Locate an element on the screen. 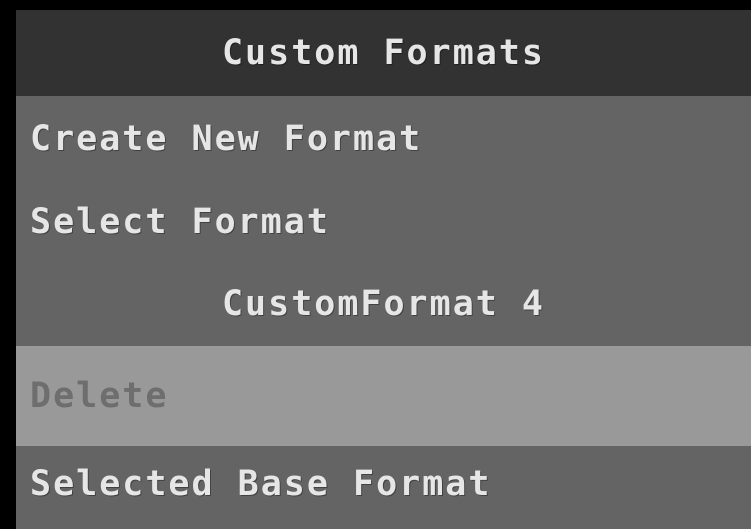  select-format-label: Select Format is located at coordinates (180, 222).